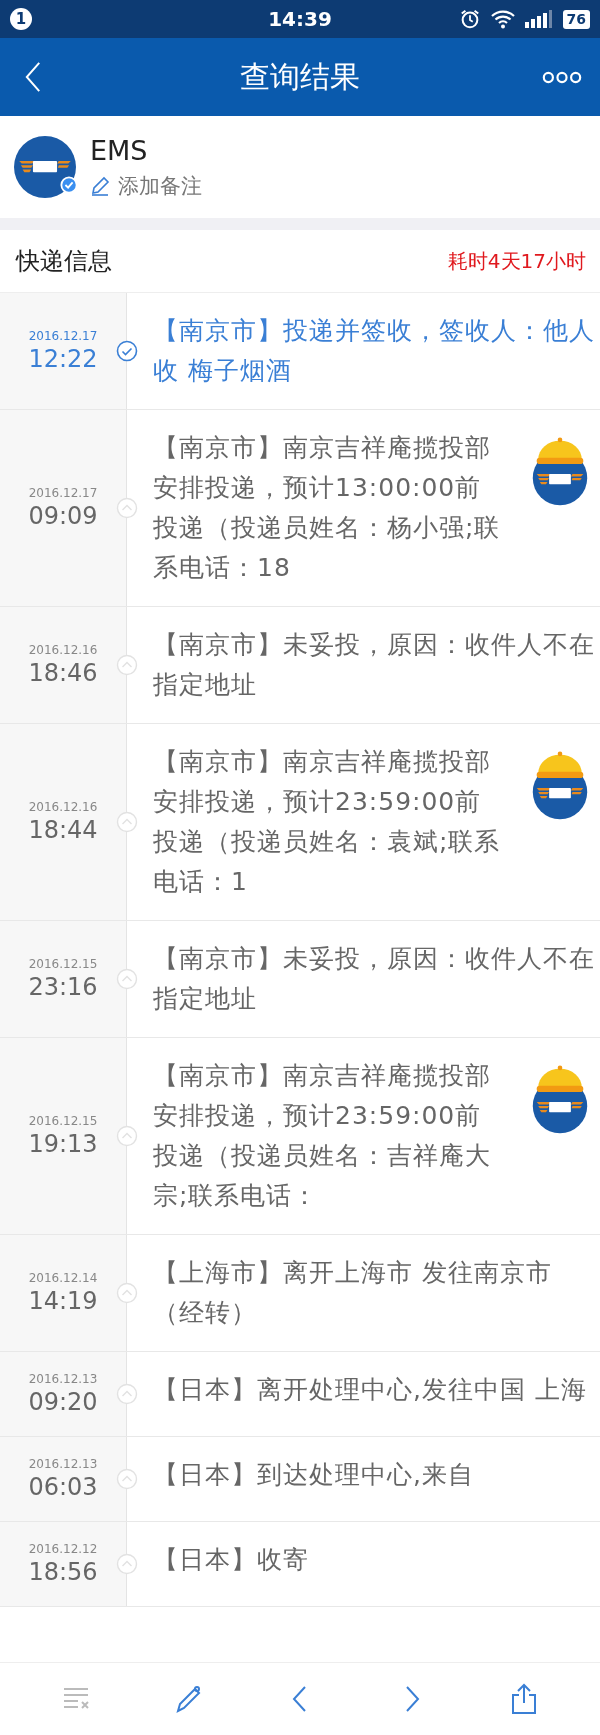 Image resolution: width=600 pixels, height=1735 pixels. I want to click on pencil-icon, so click(100, 185).